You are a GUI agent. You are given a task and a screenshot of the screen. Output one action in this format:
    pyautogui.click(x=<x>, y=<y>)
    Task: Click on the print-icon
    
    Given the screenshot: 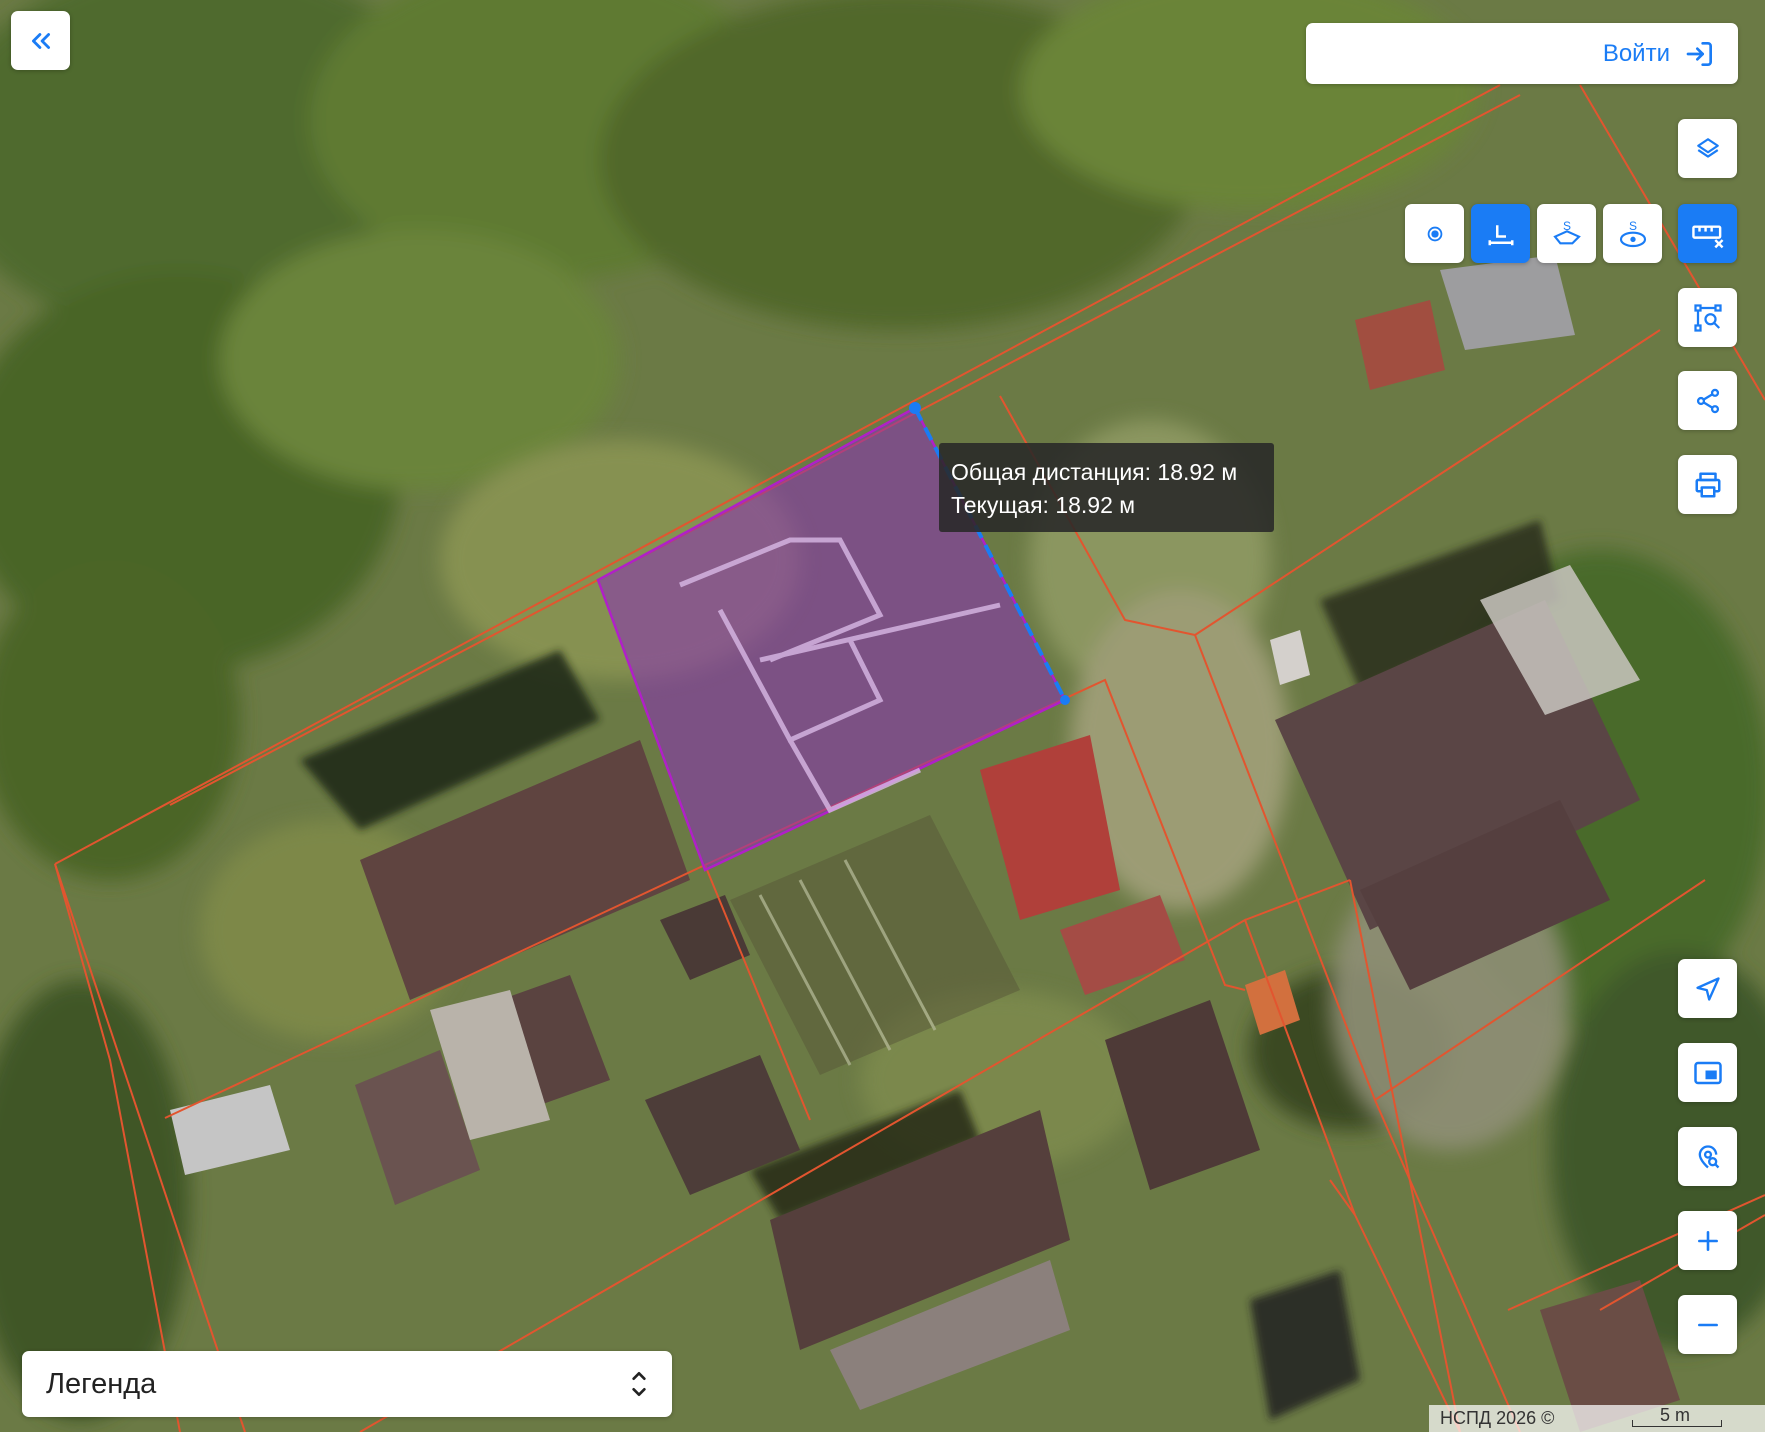 What is the action you would take?
    pyautogui.click(x=1707, y=484)
    